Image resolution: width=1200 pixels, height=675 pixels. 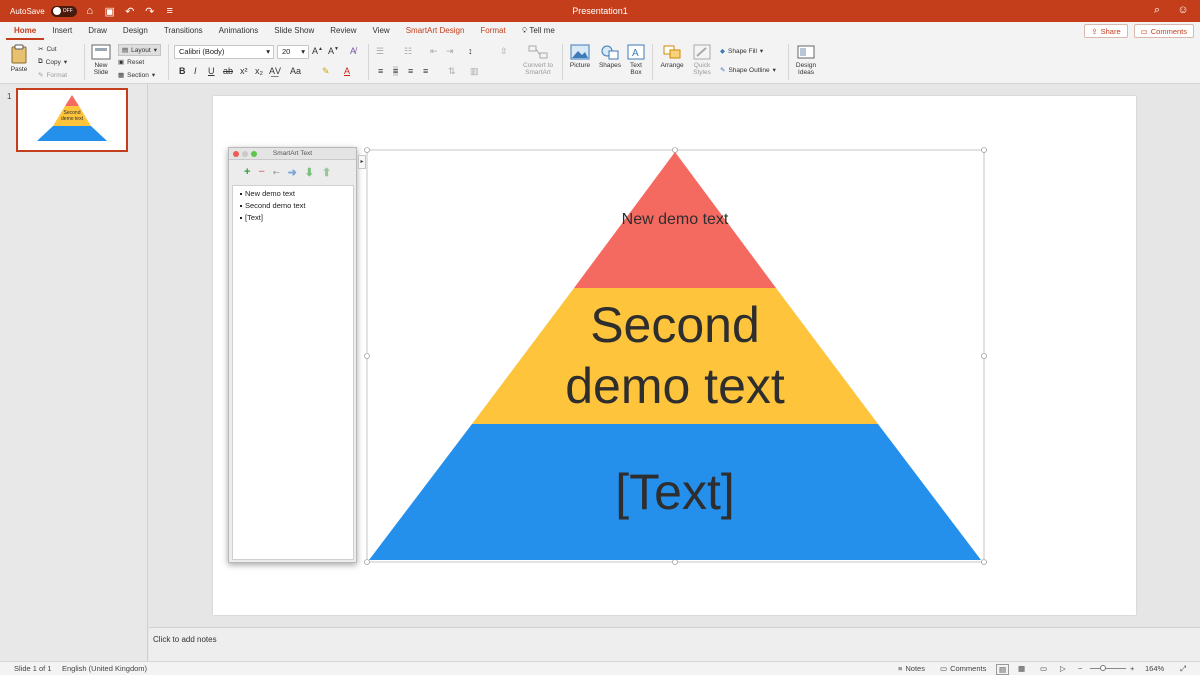 I want to click on text-pane-toggle-button: ▸, so click(x=362, y=162).